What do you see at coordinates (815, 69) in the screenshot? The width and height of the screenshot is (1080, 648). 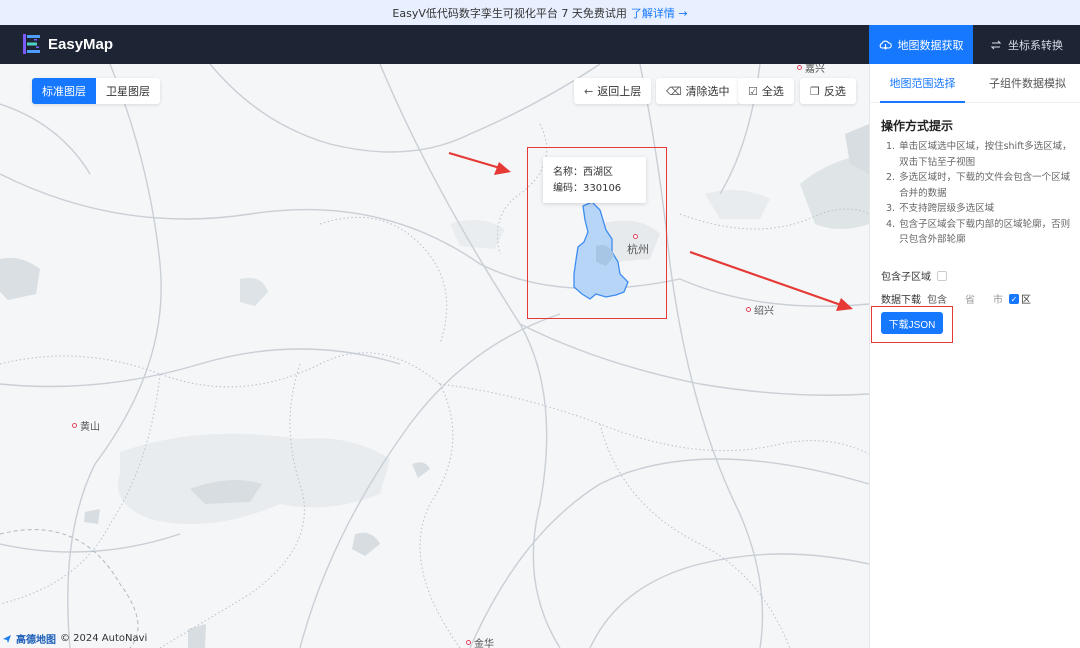 I see `place-jiaxing-label: 嘉兴` at bounding box center [815, 69].